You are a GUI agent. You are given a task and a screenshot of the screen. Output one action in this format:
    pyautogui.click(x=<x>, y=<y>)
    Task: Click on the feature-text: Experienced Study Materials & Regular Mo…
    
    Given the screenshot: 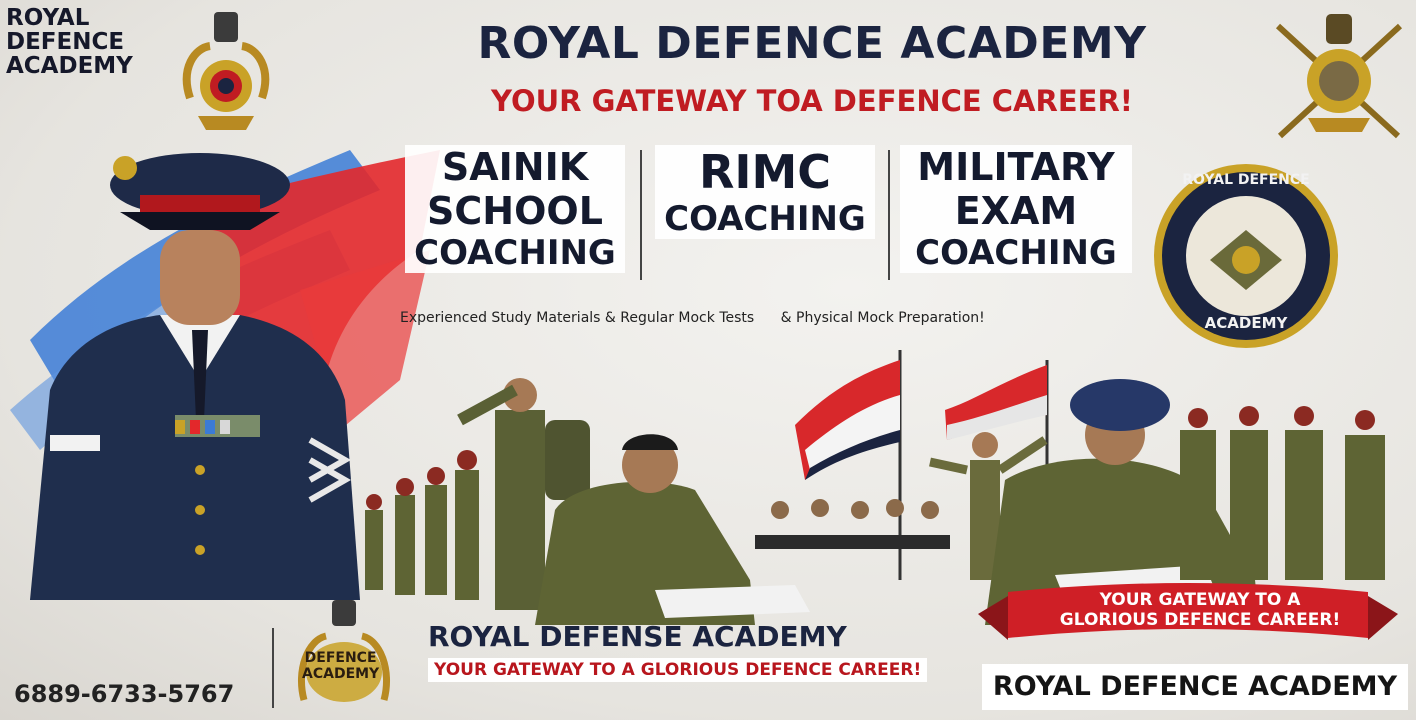 What is the action you would take?
    pyautogui.click(x=577, y=318)
    